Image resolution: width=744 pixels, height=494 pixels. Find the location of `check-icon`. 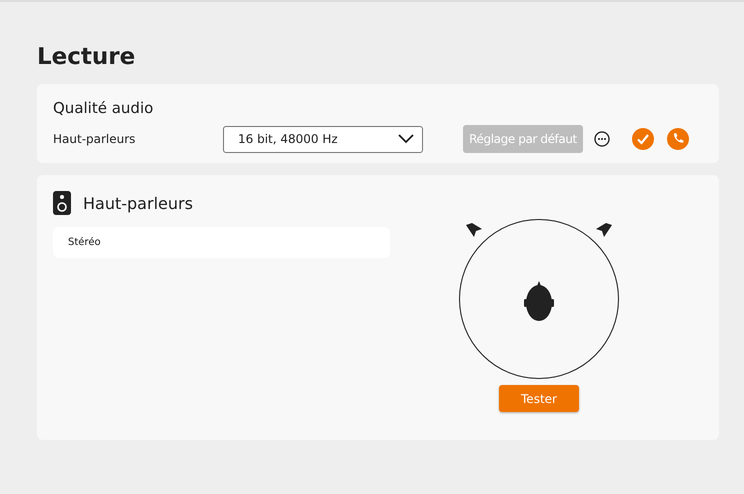

check-icon is located at coordinates (643, 139).